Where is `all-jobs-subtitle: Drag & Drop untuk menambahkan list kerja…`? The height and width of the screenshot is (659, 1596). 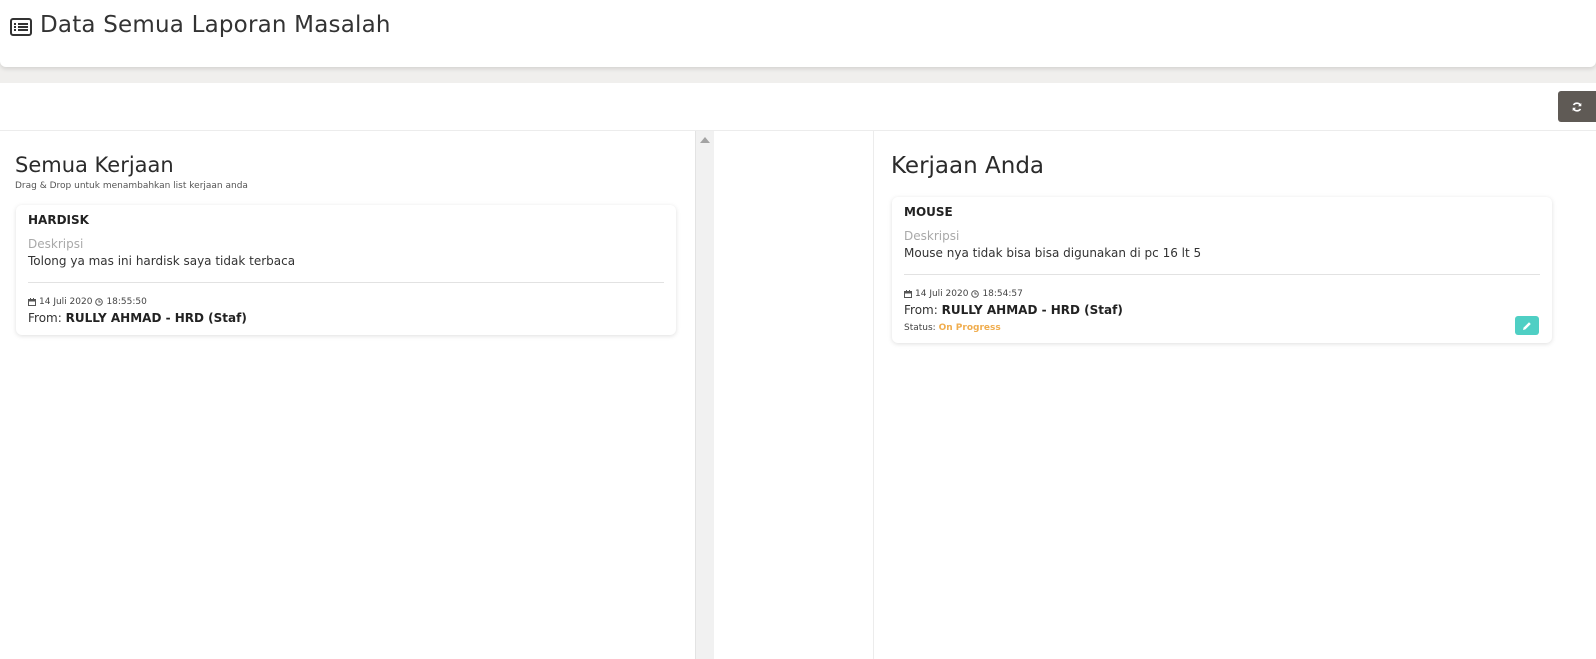 all-jobs-subtitle: Drag & Drop untuk menambahkan list kerja… is located at coordinates (131, 186).